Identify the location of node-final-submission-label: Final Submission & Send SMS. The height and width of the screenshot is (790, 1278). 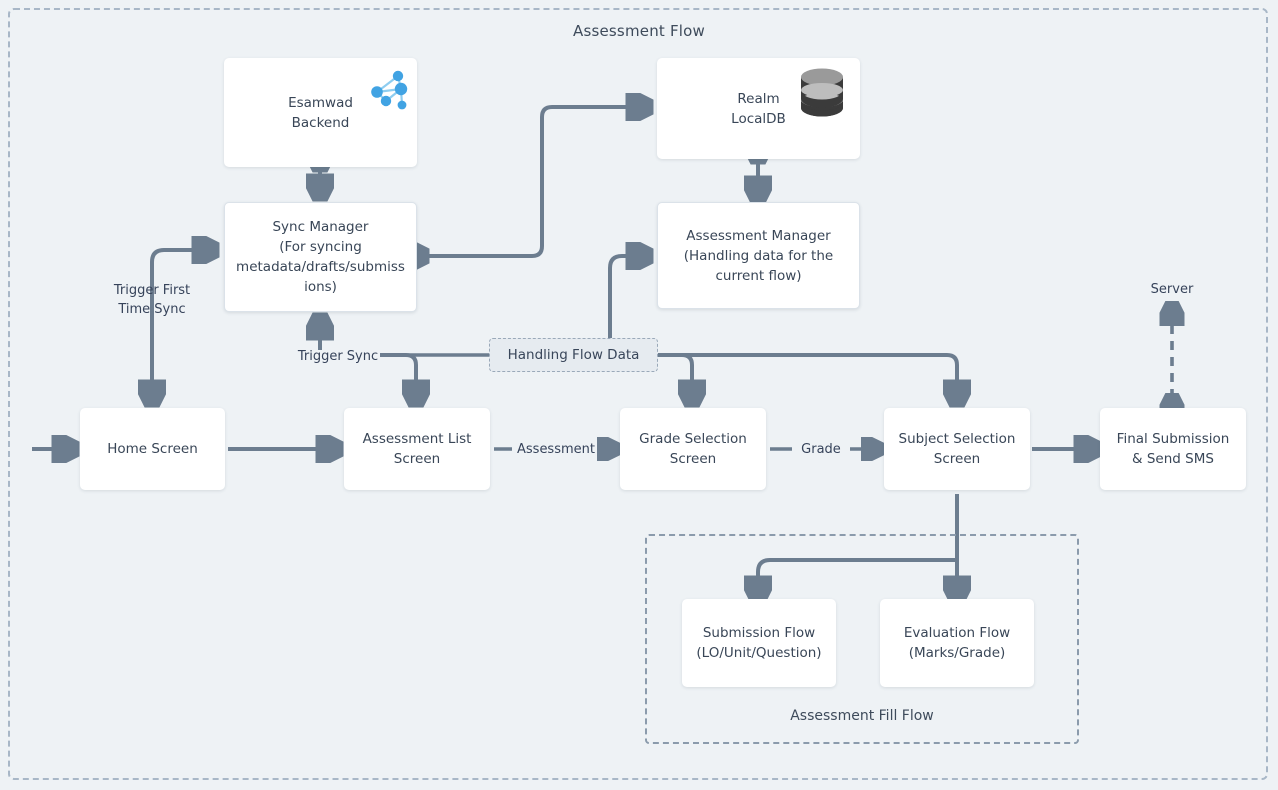
(1173, 449).